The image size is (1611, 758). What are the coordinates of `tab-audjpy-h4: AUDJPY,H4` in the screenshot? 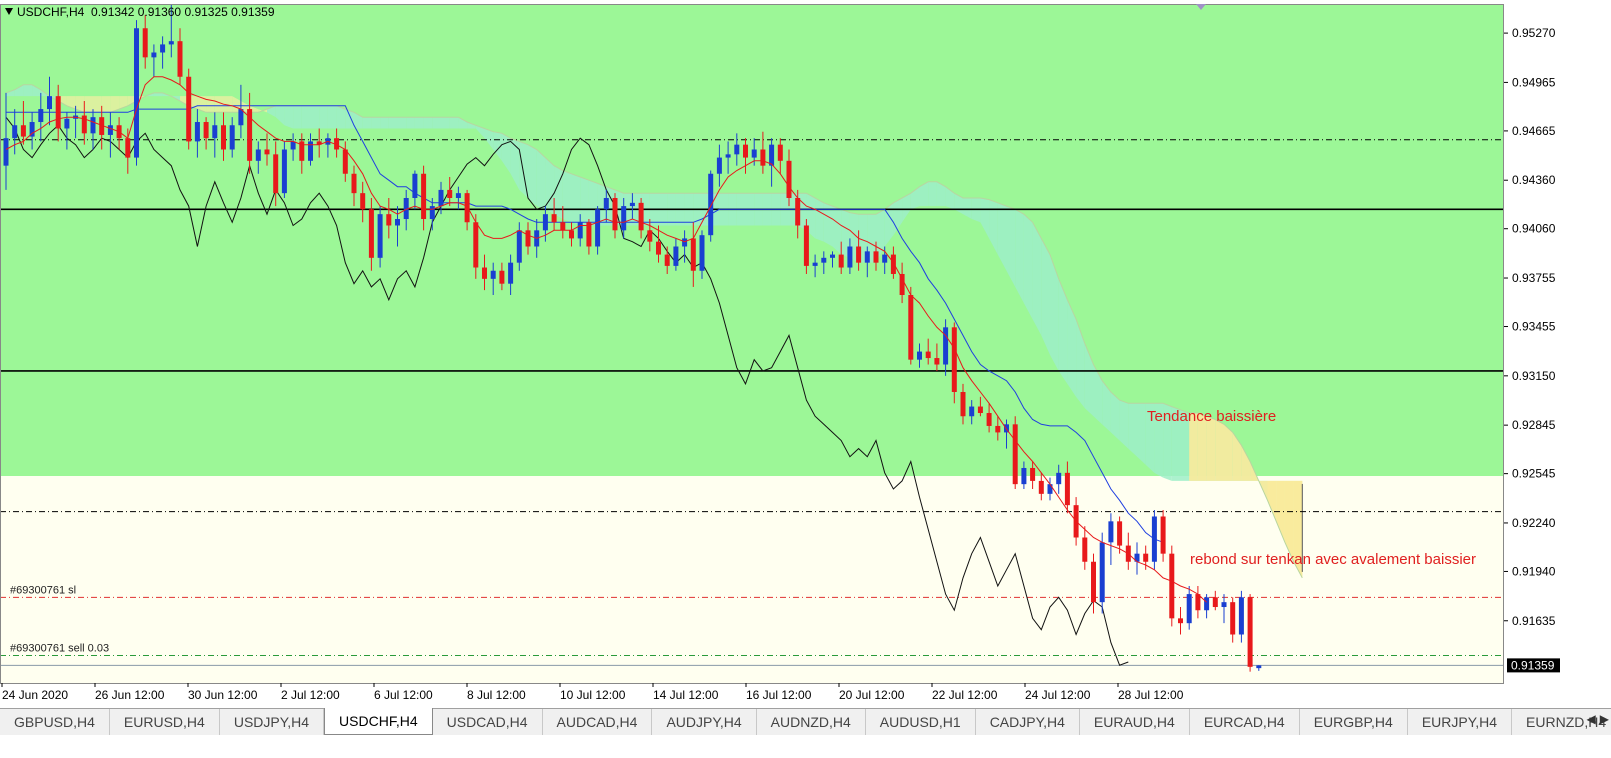 It's located at (704, 722).